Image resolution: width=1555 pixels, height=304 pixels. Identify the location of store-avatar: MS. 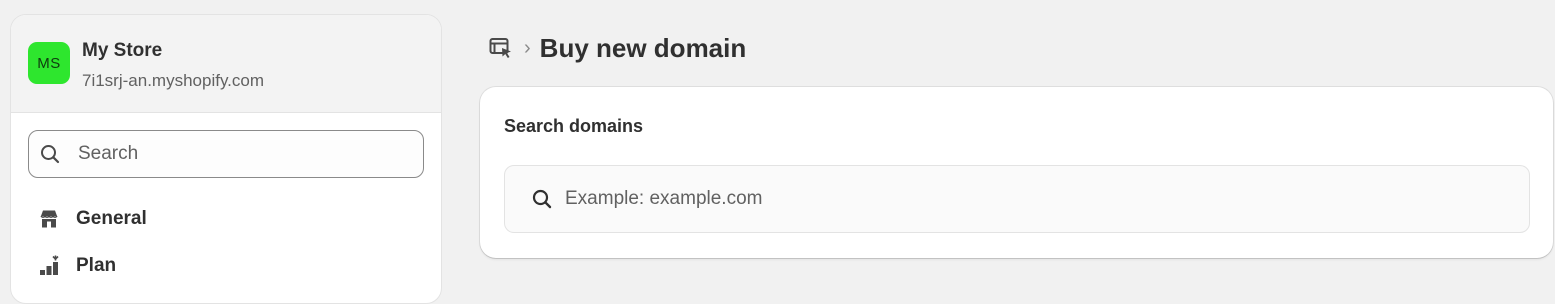
(49, 63).